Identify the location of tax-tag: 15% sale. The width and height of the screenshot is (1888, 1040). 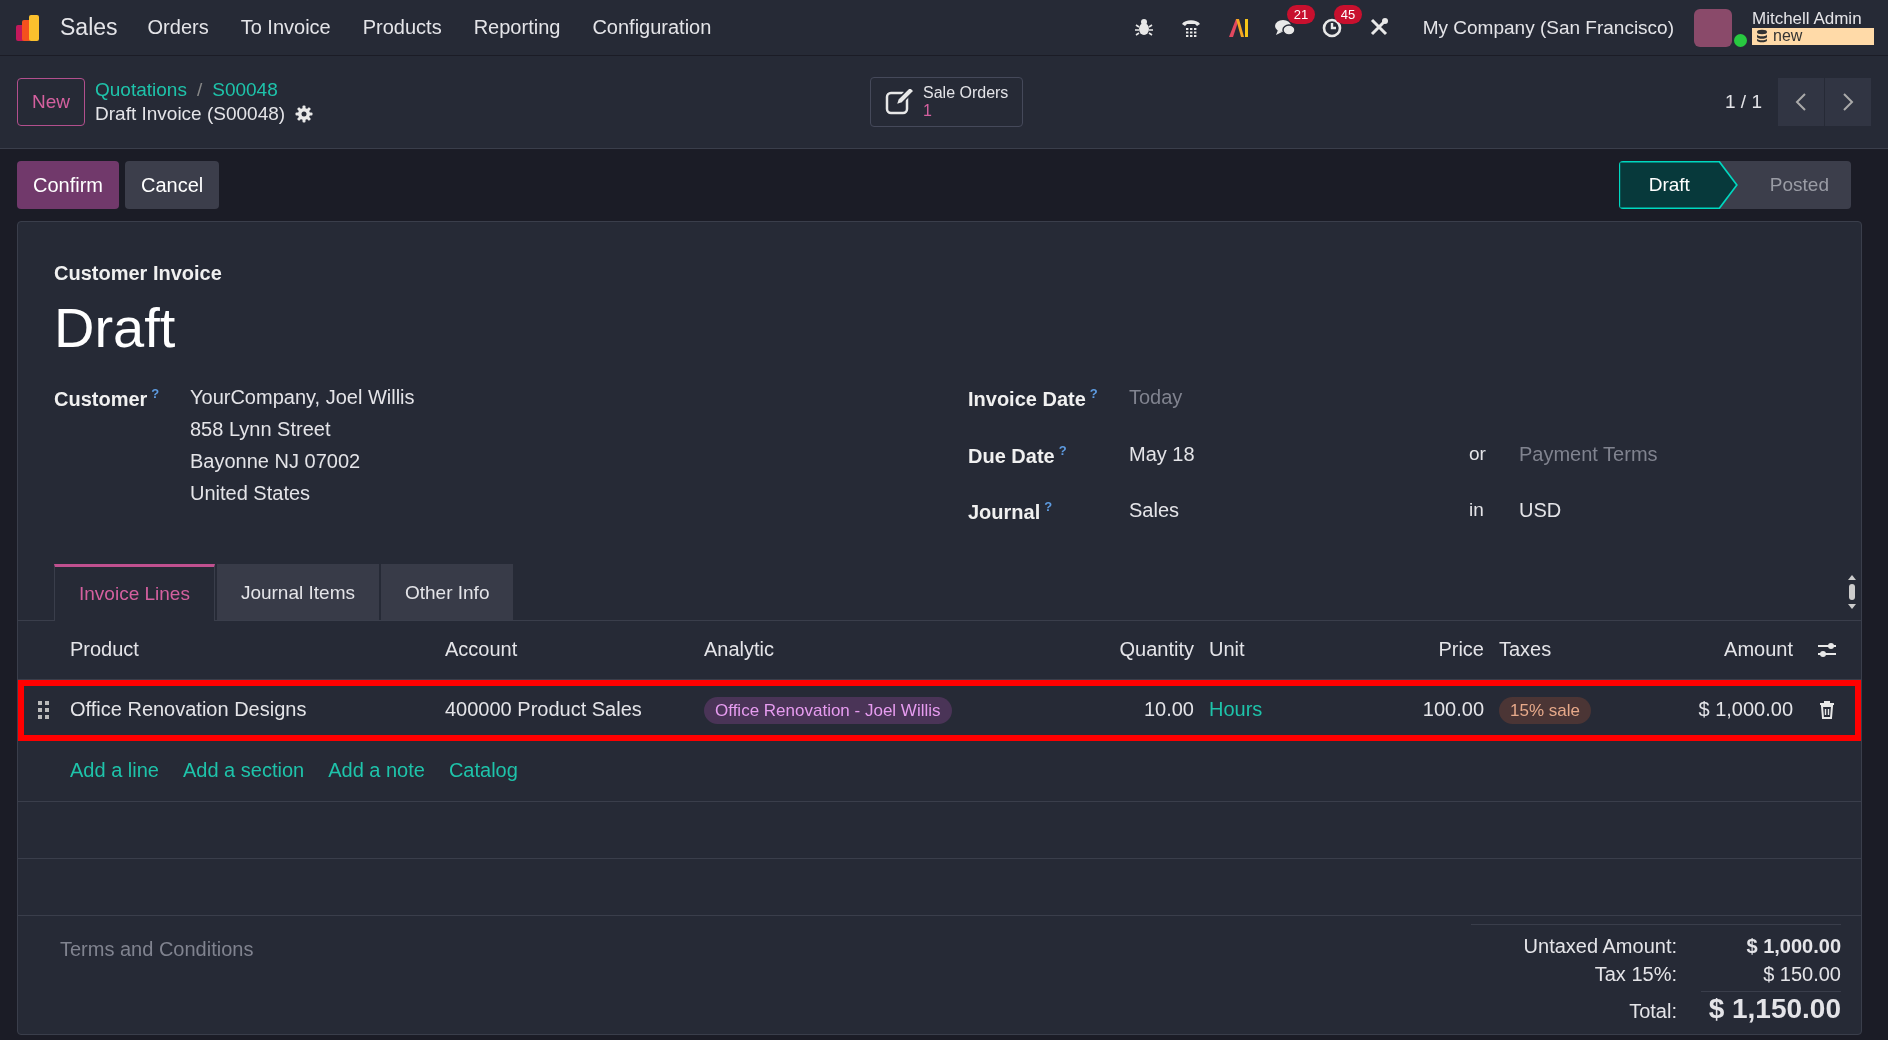
(1545, 711).